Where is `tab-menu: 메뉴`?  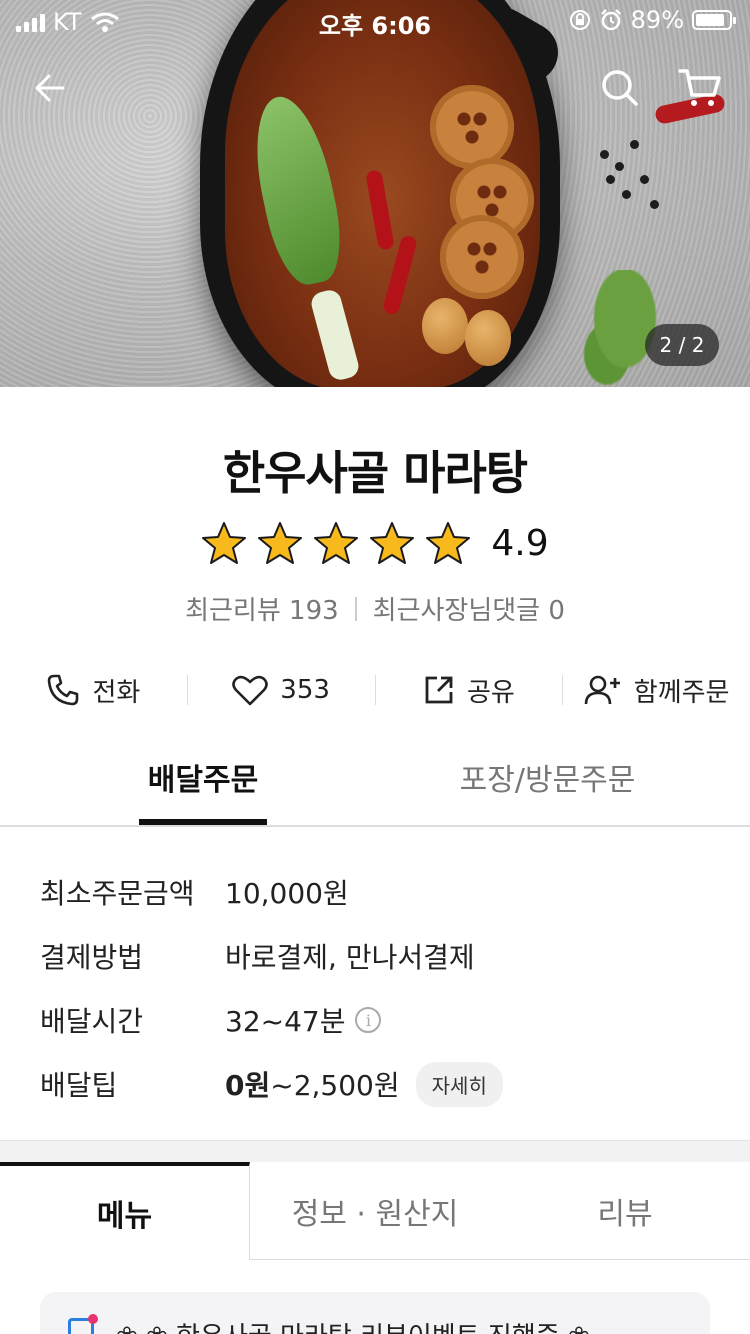
tab-menu: 메뉴 is located at coordinates (125, 1211).